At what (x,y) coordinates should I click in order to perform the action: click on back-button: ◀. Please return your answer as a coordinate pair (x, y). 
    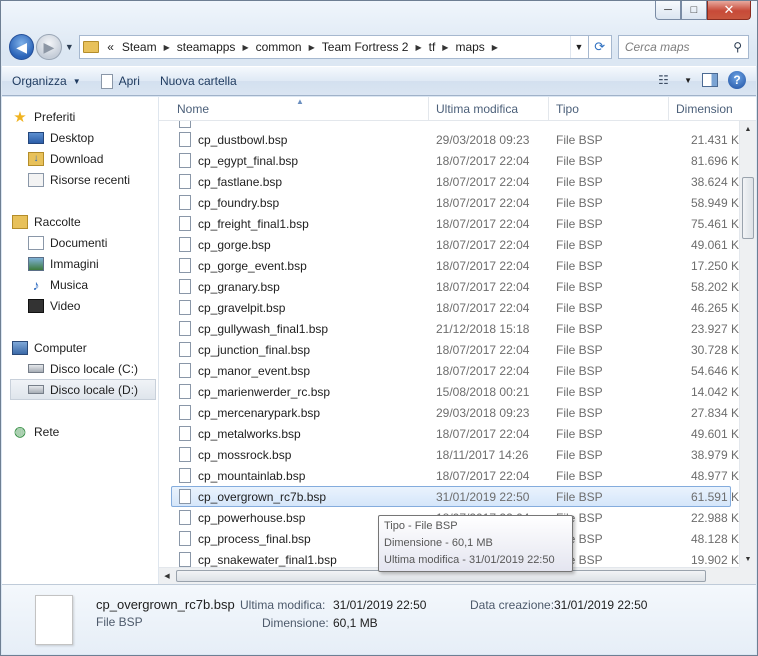
    Looking at the image, I should click on (22, 47).